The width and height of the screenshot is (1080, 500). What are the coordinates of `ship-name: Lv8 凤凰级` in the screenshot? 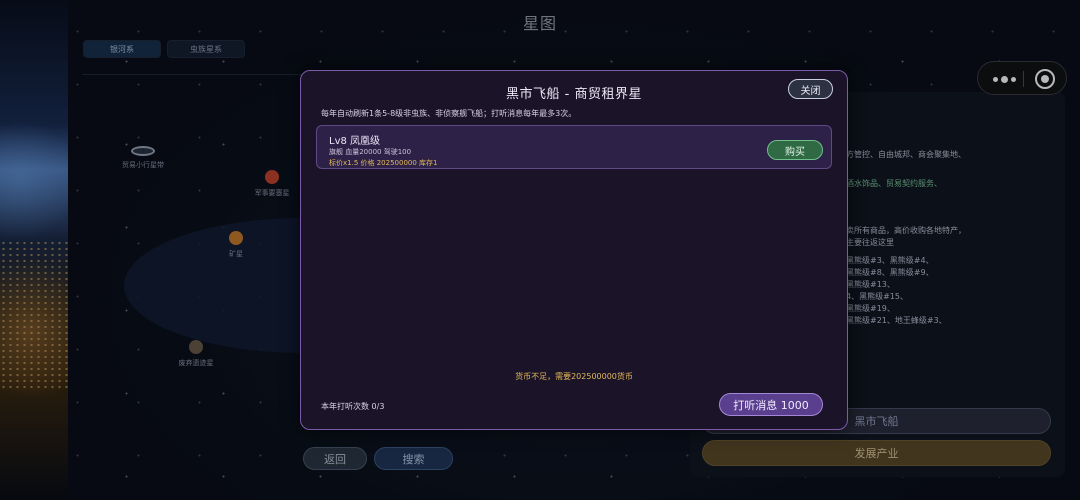 It's located at (355, 141).